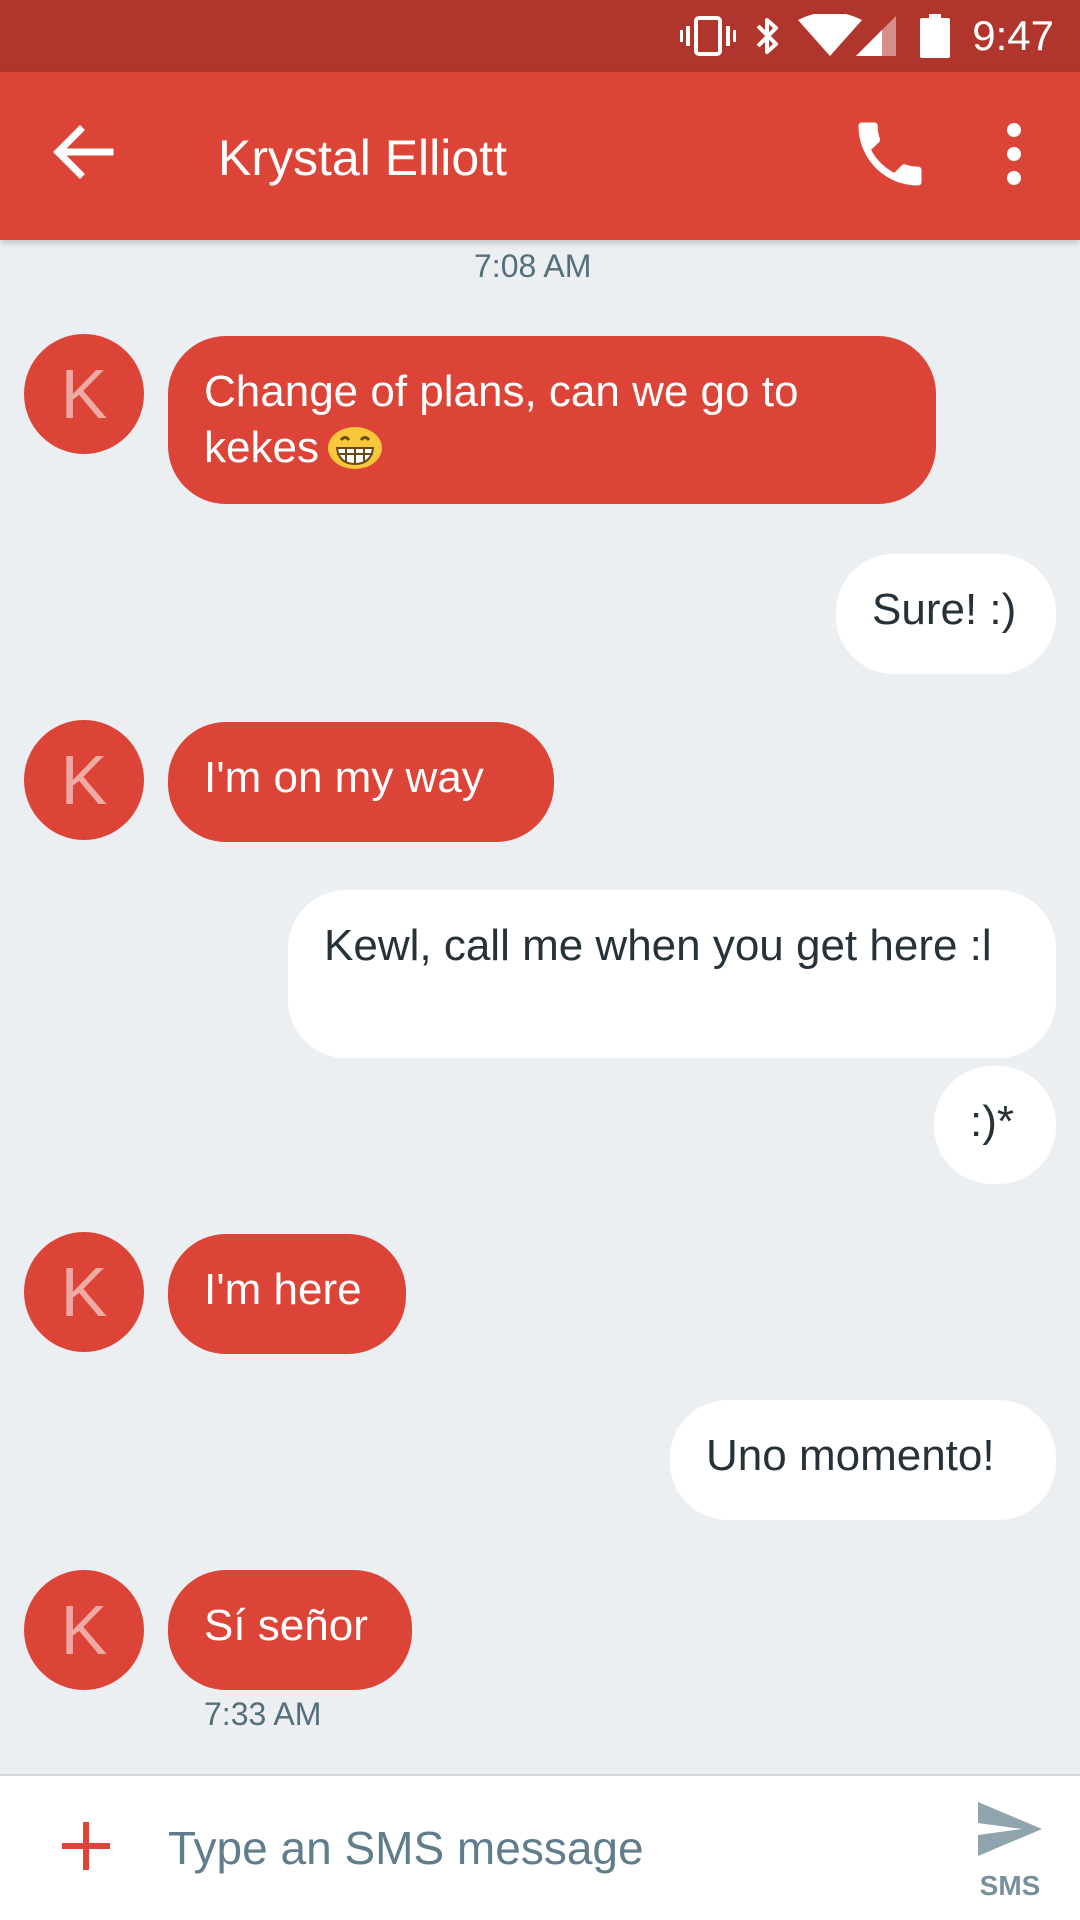 The height and width of the screenshot is (1920, 1080). I want to click on attach-button, so click(86, 1846).